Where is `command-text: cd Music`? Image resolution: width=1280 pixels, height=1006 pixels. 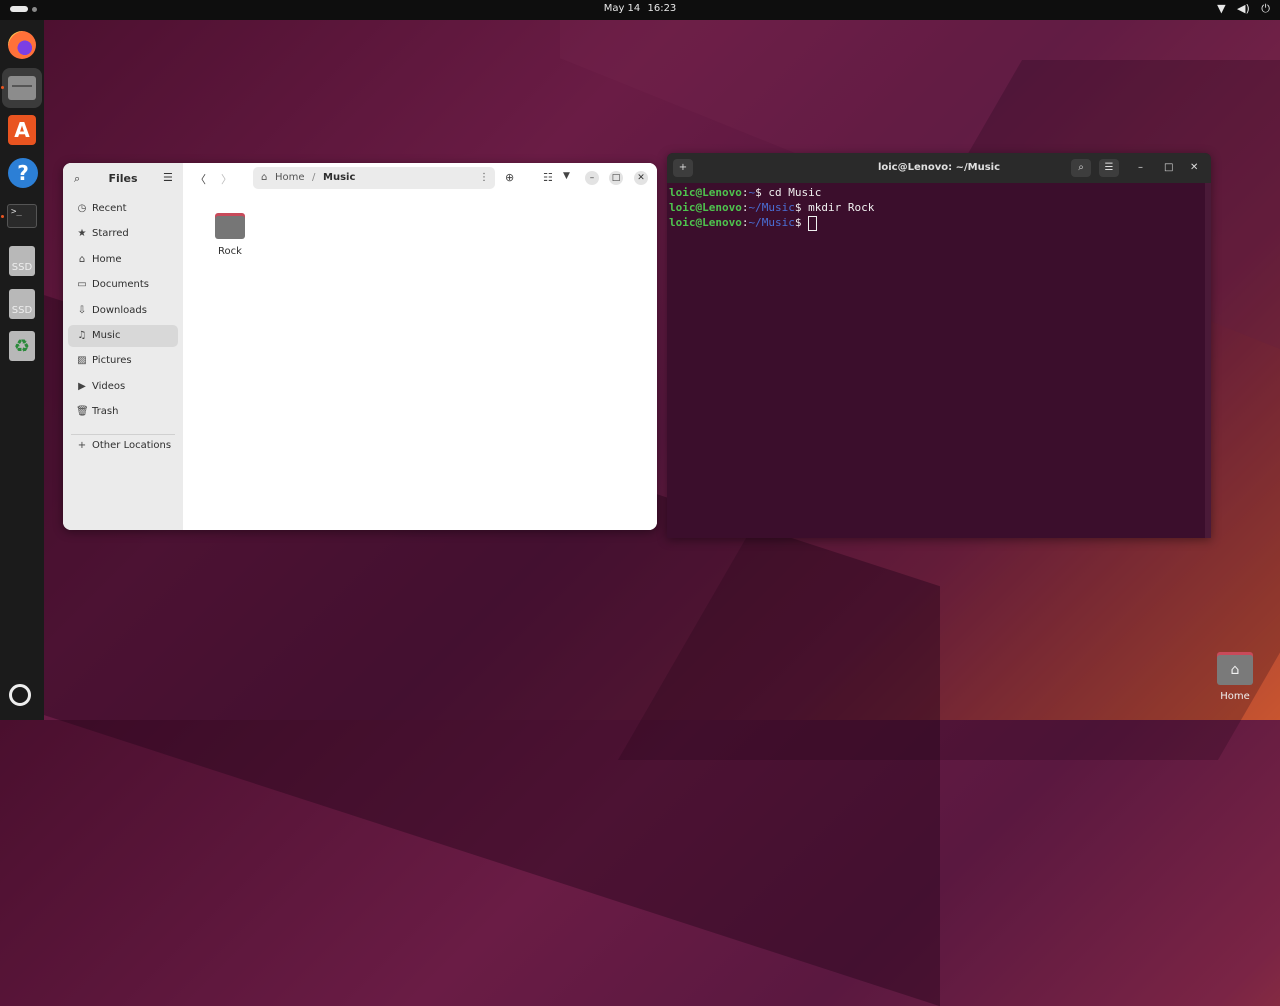
command-text: cd Music is located at coordinates (795, 192).